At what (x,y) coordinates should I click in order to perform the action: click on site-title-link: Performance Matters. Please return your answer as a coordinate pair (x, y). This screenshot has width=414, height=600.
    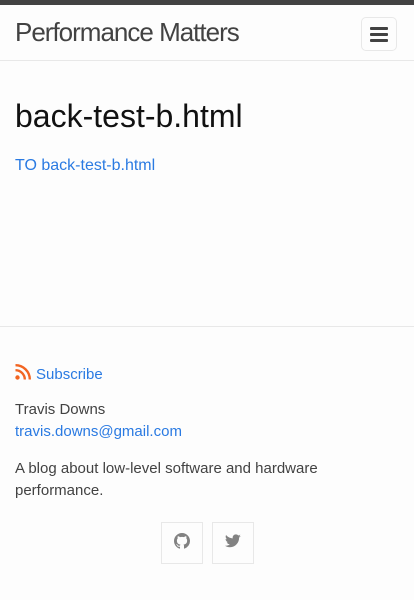
    Looking at the image, I should click on (127, 32).